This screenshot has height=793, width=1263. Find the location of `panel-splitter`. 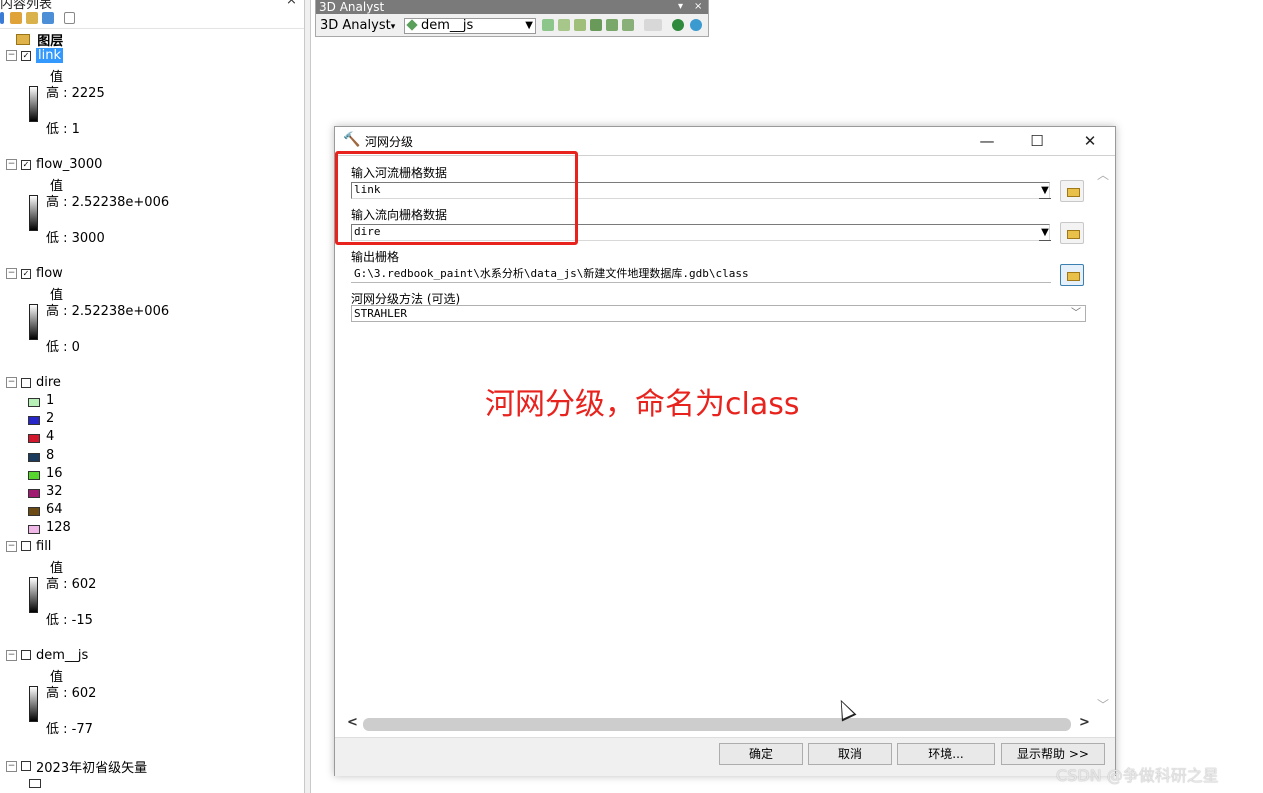

panel-splitter is located at coordinates (307, 396).